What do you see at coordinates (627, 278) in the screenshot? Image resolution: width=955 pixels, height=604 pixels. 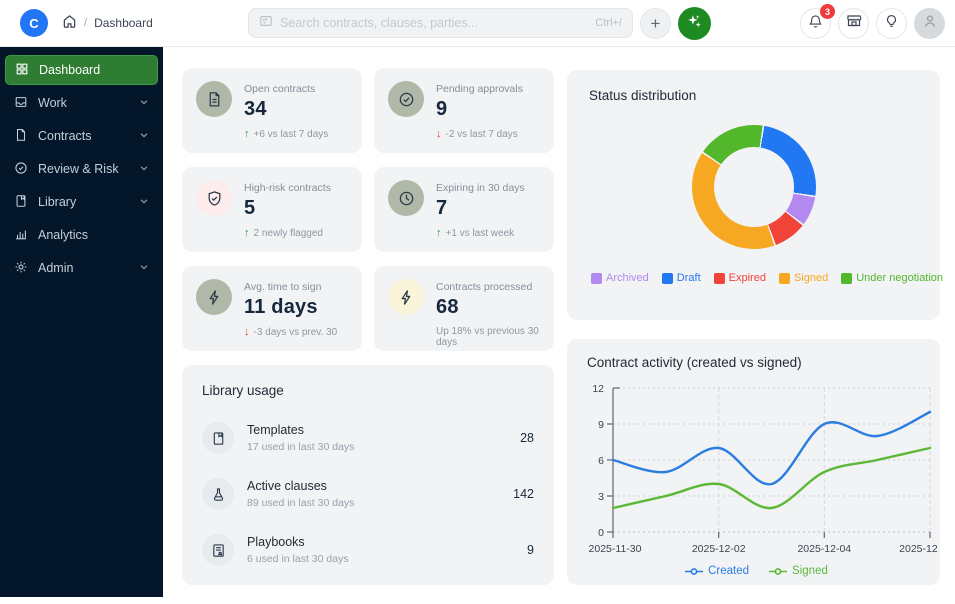 I see `legend-label: Archived` at bounding box center [627, 278].